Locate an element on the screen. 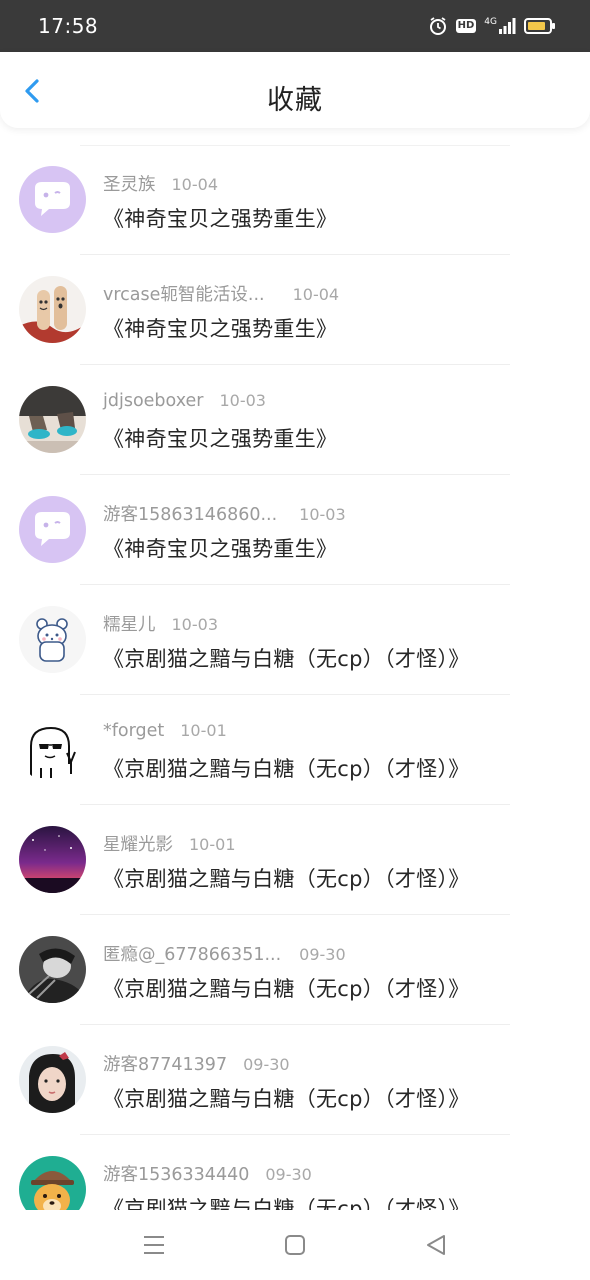 The width and height of the screenshot is (590, 1280). item-meta: jdjsoeboxer 10-03 is located at coordinates (184, 403).